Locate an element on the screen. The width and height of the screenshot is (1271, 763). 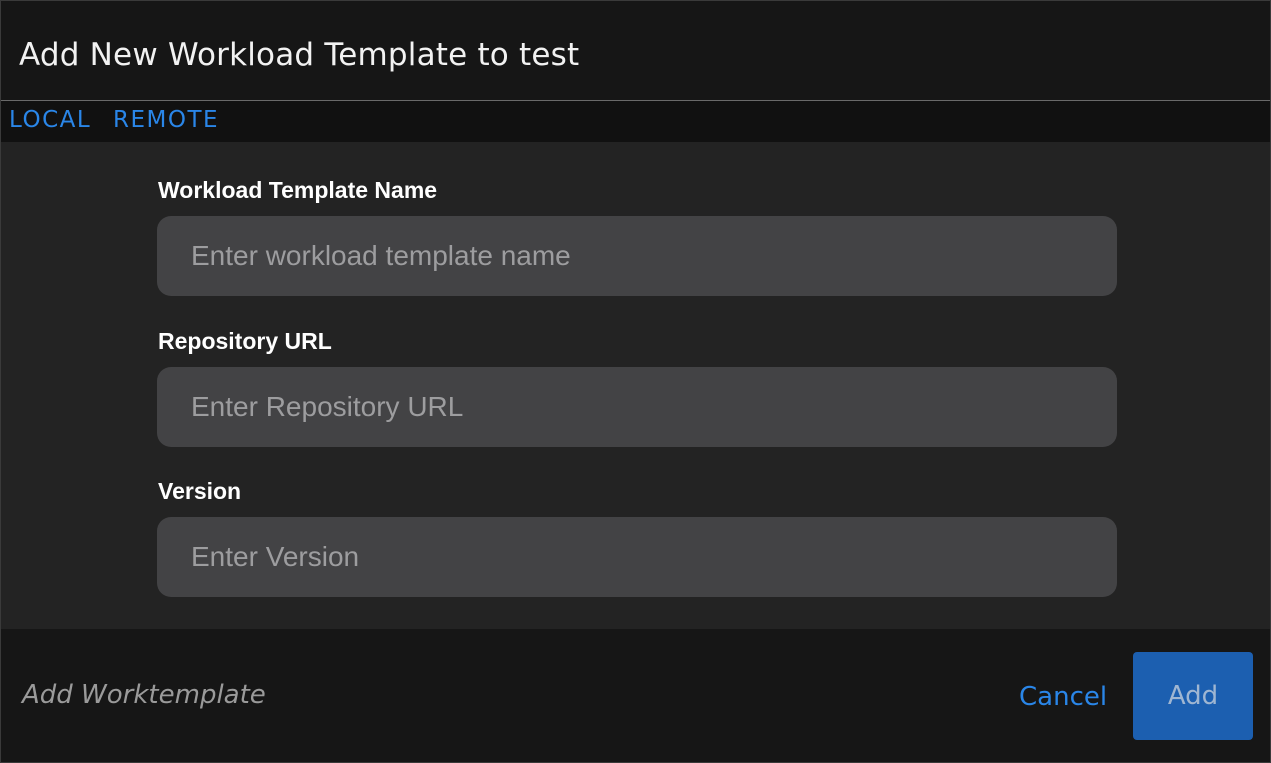
repository-url-input is located at coordinates (637, 407).